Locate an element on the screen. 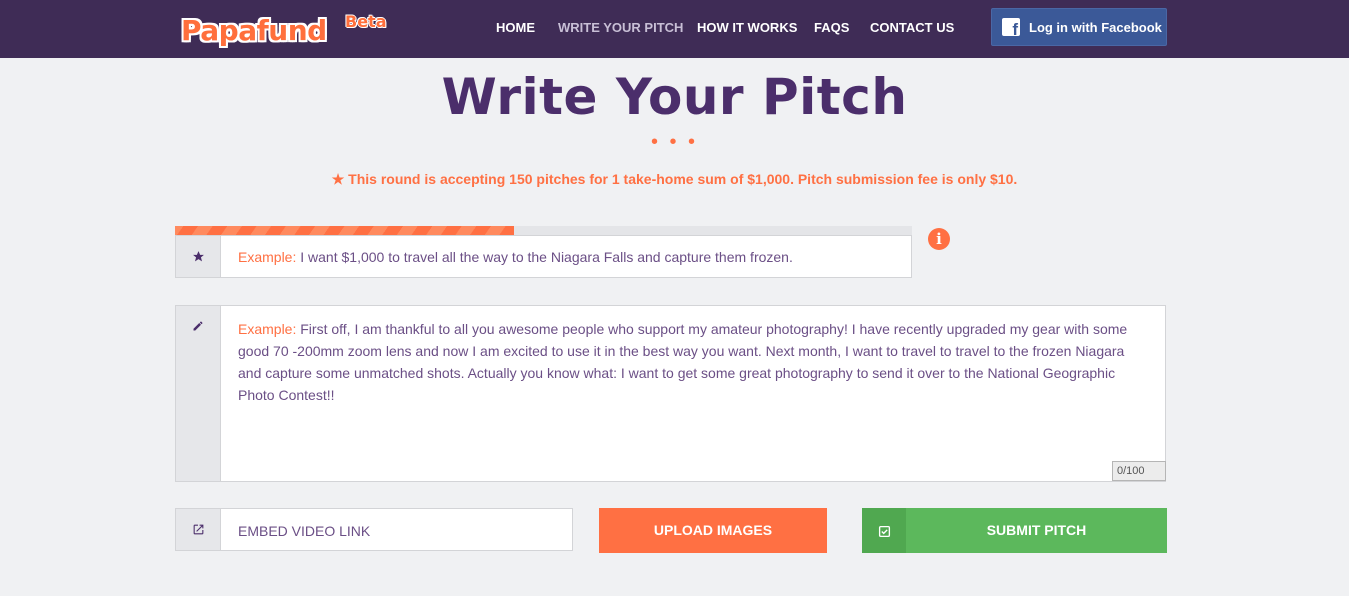 The height and width of the screenshot is (596, 1349). beta-badge: Beta is located at coordinates (366, 21).